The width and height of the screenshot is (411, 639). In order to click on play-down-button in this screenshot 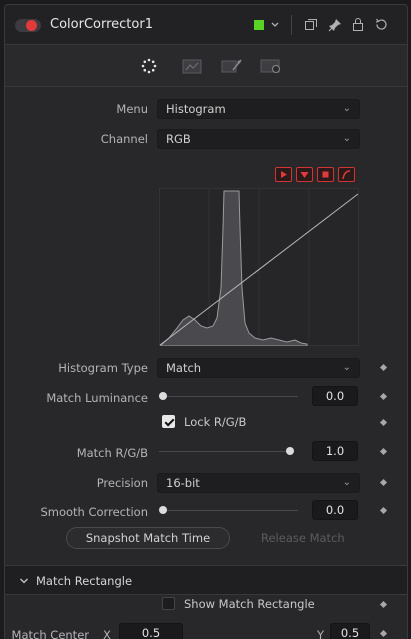, I will do `click(304, 174)`.